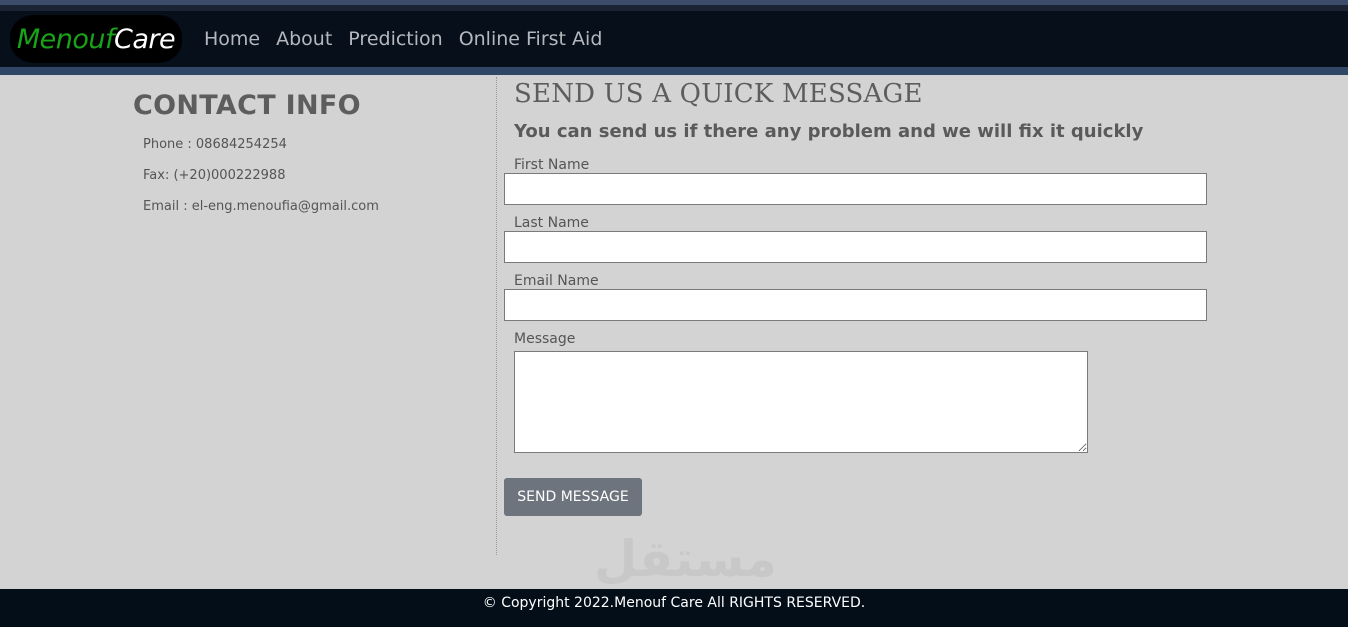 The height and width of the screenshot is (627, 1348). I want to click on nav-link-about: About, so click(304, 39).